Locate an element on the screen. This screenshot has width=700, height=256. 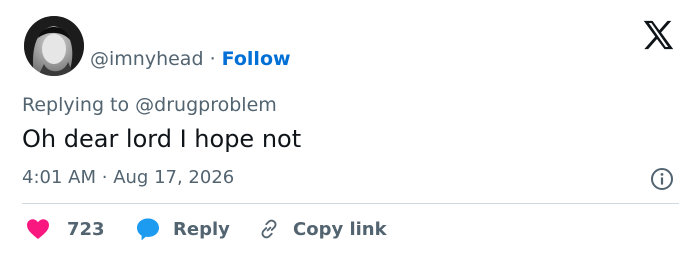
tweet-text: Oh dear lord I hope not is located at coordinates (162, 139).